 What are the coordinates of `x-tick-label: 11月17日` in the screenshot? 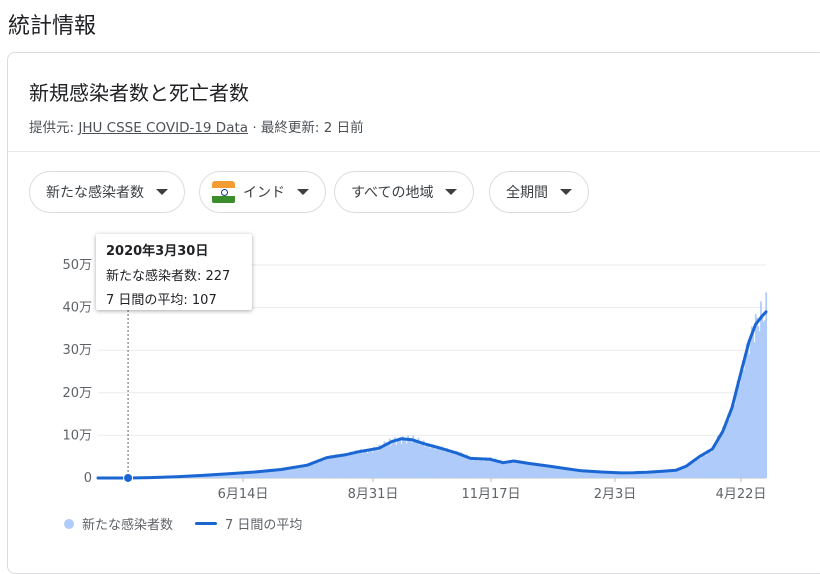 It's located at (490, 494).